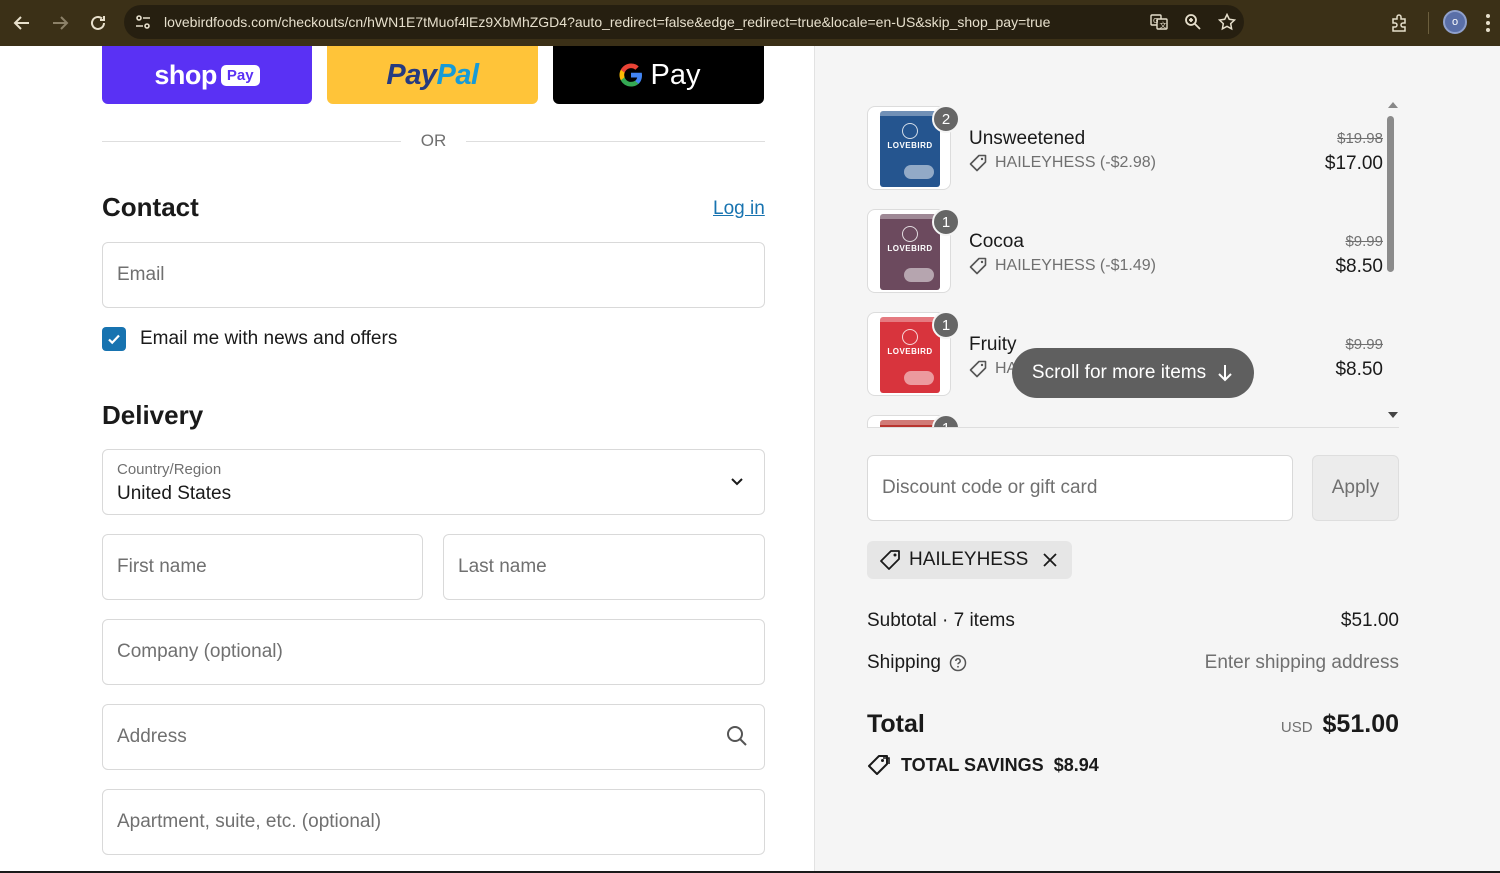 The height and width of the screenshot is (873, 1500). I want to click on discount-code-input, so click(1080, 488).